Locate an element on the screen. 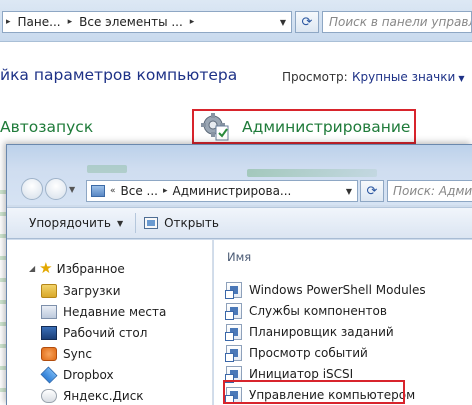 This screenshot has width=472, height=405. nav-item-label: Яндекс.Диск is located at coordinates (103, 396).